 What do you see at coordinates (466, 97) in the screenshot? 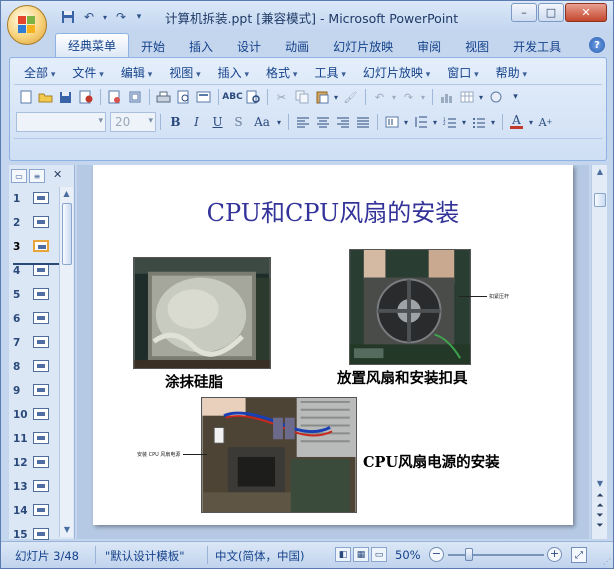
I see `insert-table-icon` at bounding box center [466, 97].